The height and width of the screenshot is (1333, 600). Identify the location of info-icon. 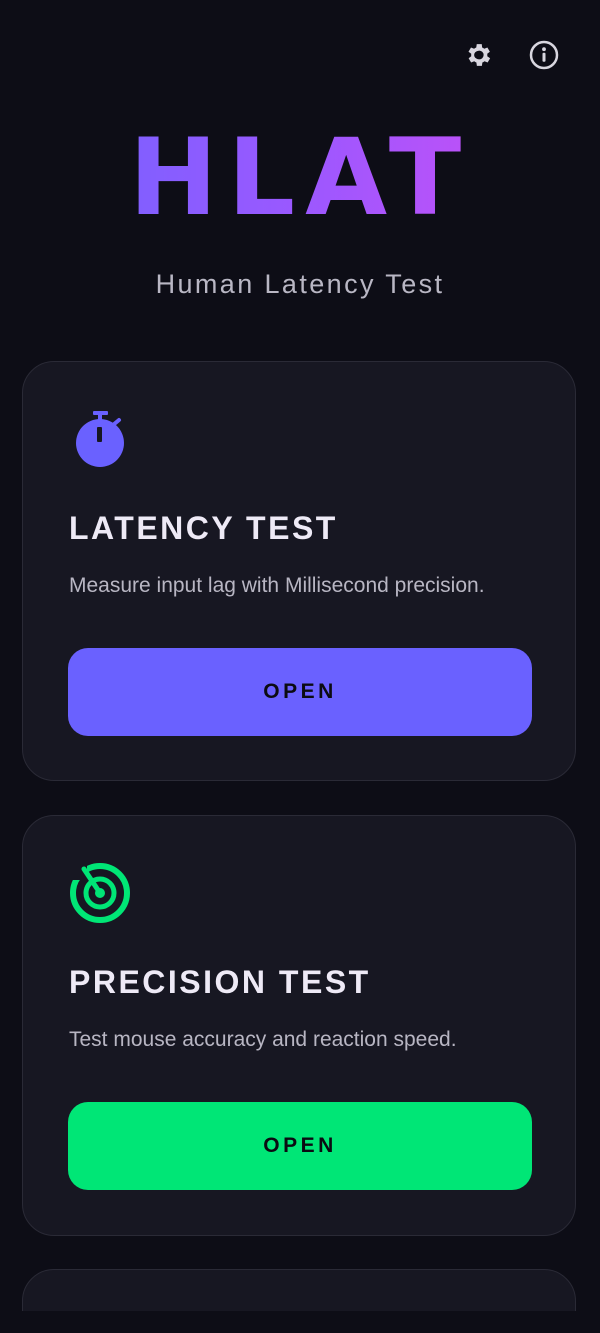
(544, 55).